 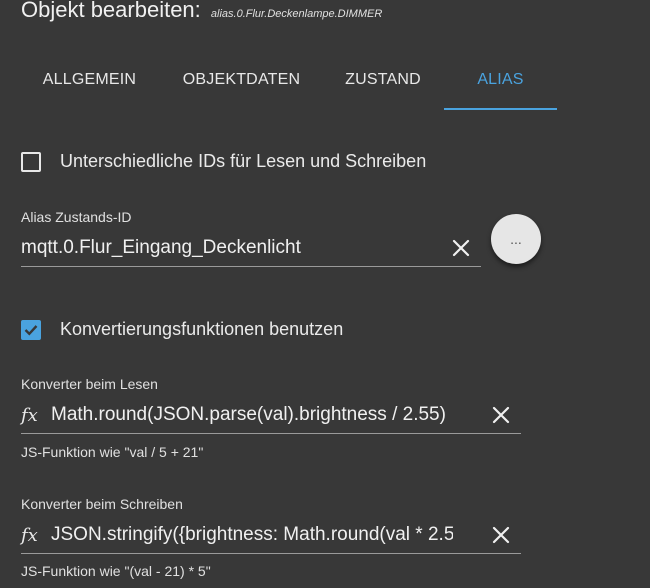 What do you see at coordinates (112, 452) in the screenshot?
I see `read-converter-helper: JS-Funktion wie "val / 5 + 21"` at bounding box center [112, 452].